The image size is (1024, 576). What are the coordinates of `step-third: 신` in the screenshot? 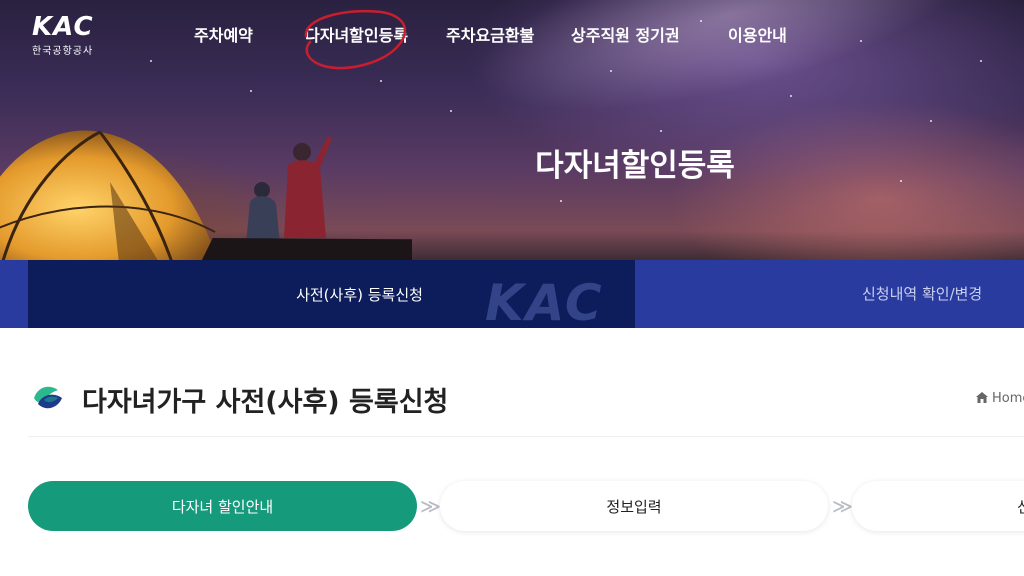 It's located at (938, 506).